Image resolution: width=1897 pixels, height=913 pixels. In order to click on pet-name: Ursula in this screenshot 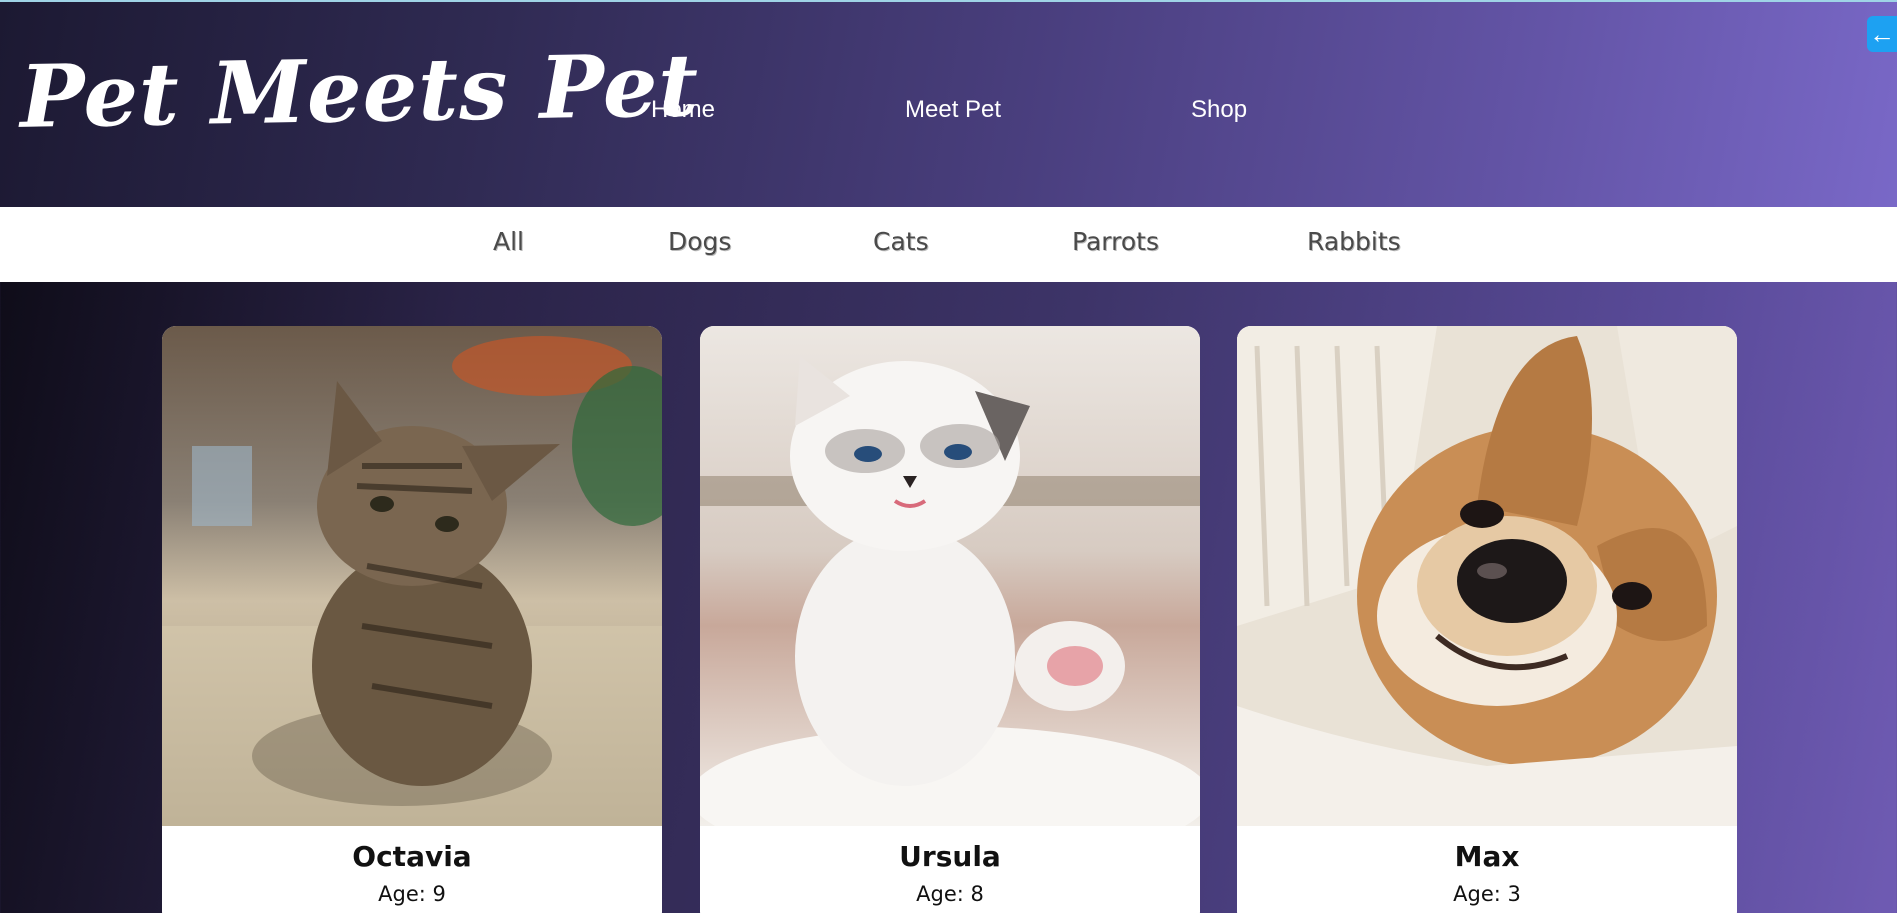, I will do `click(950, 856)`.